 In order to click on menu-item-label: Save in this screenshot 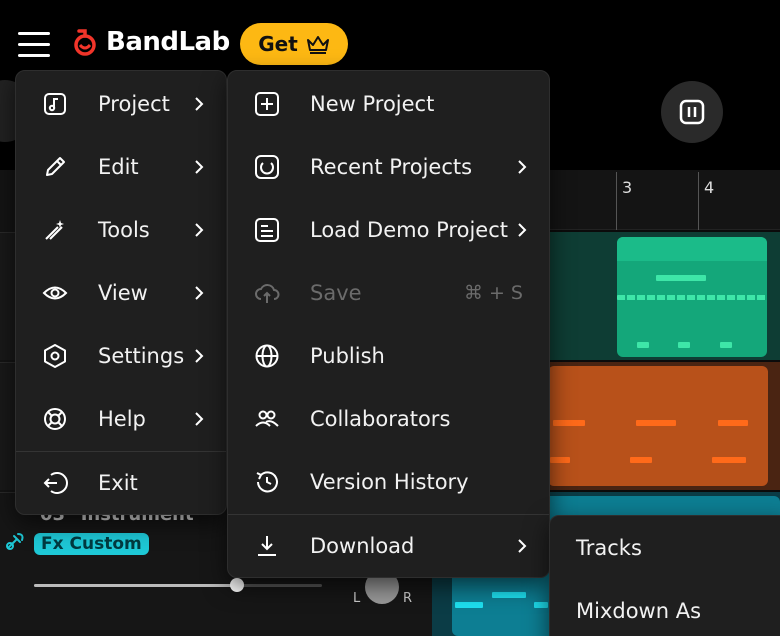, I will do `click(336, 293)`.